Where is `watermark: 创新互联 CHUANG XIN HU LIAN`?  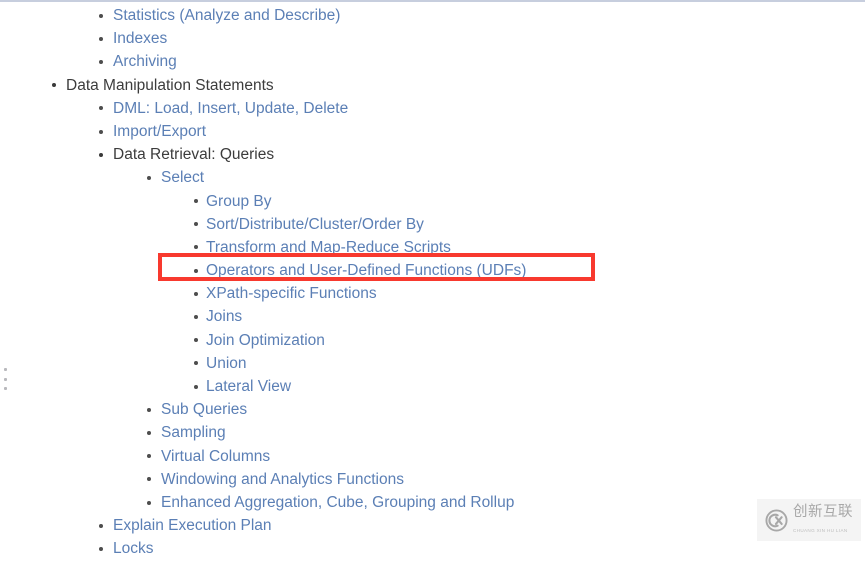 watermark: 创新互联 CHUANG XIN HU LIAN is located at coordinates (809, 520).